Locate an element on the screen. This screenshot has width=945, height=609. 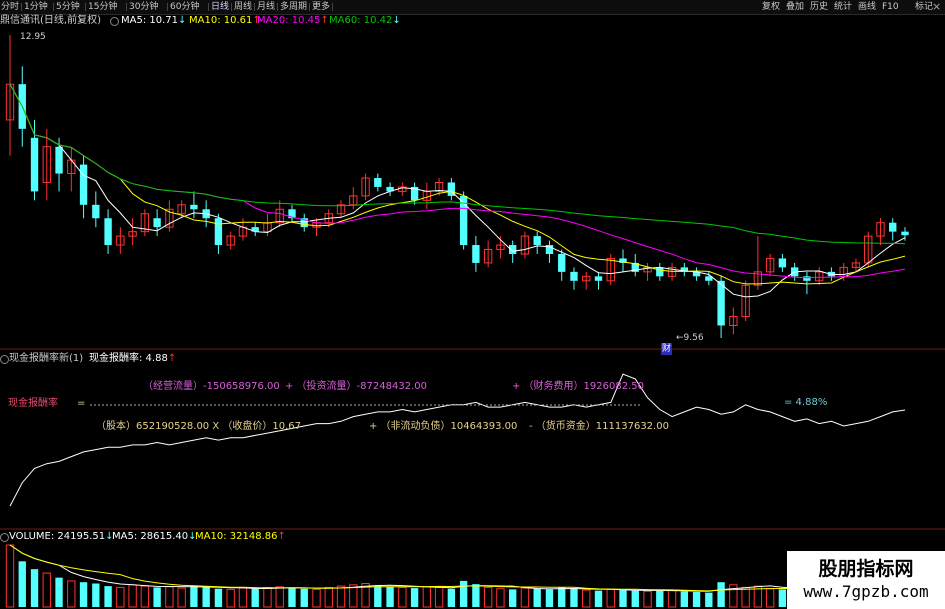
volume-panel is located at coordinates (457, 576).